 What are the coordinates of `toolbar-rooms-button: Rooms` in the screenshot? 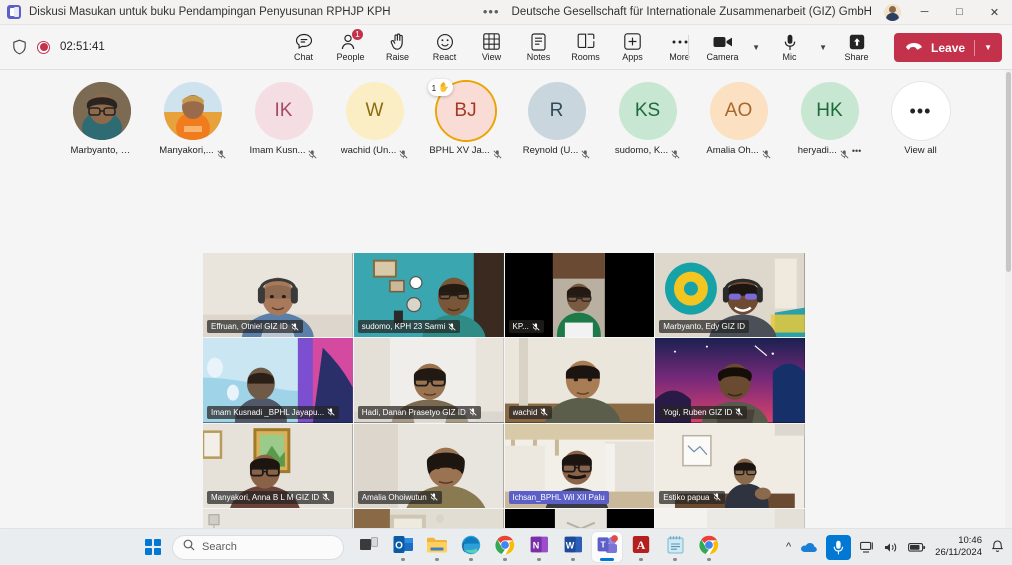 It's located at (585, 47).